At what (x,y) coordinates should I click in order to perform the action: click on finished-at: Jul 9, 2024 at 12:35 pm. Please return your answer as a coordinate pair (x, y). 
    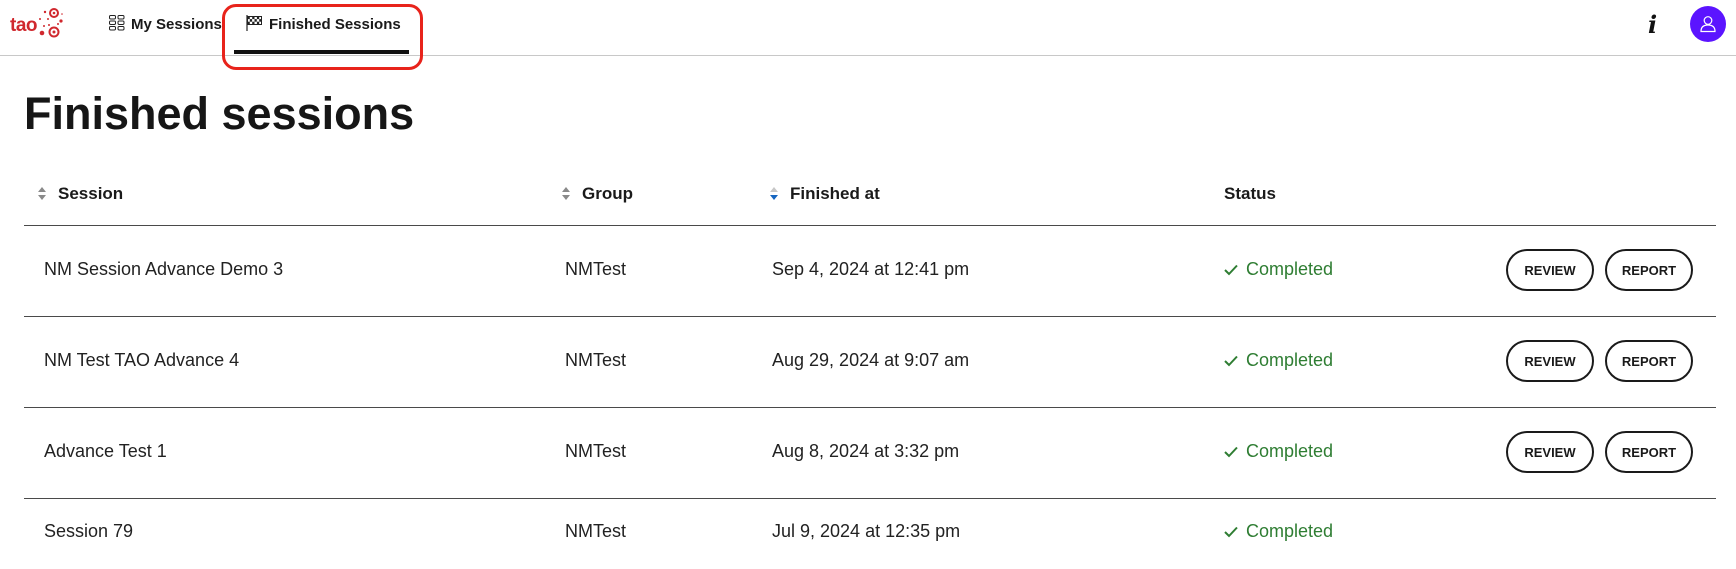
    Looking at the image, I should click on (866, 531).